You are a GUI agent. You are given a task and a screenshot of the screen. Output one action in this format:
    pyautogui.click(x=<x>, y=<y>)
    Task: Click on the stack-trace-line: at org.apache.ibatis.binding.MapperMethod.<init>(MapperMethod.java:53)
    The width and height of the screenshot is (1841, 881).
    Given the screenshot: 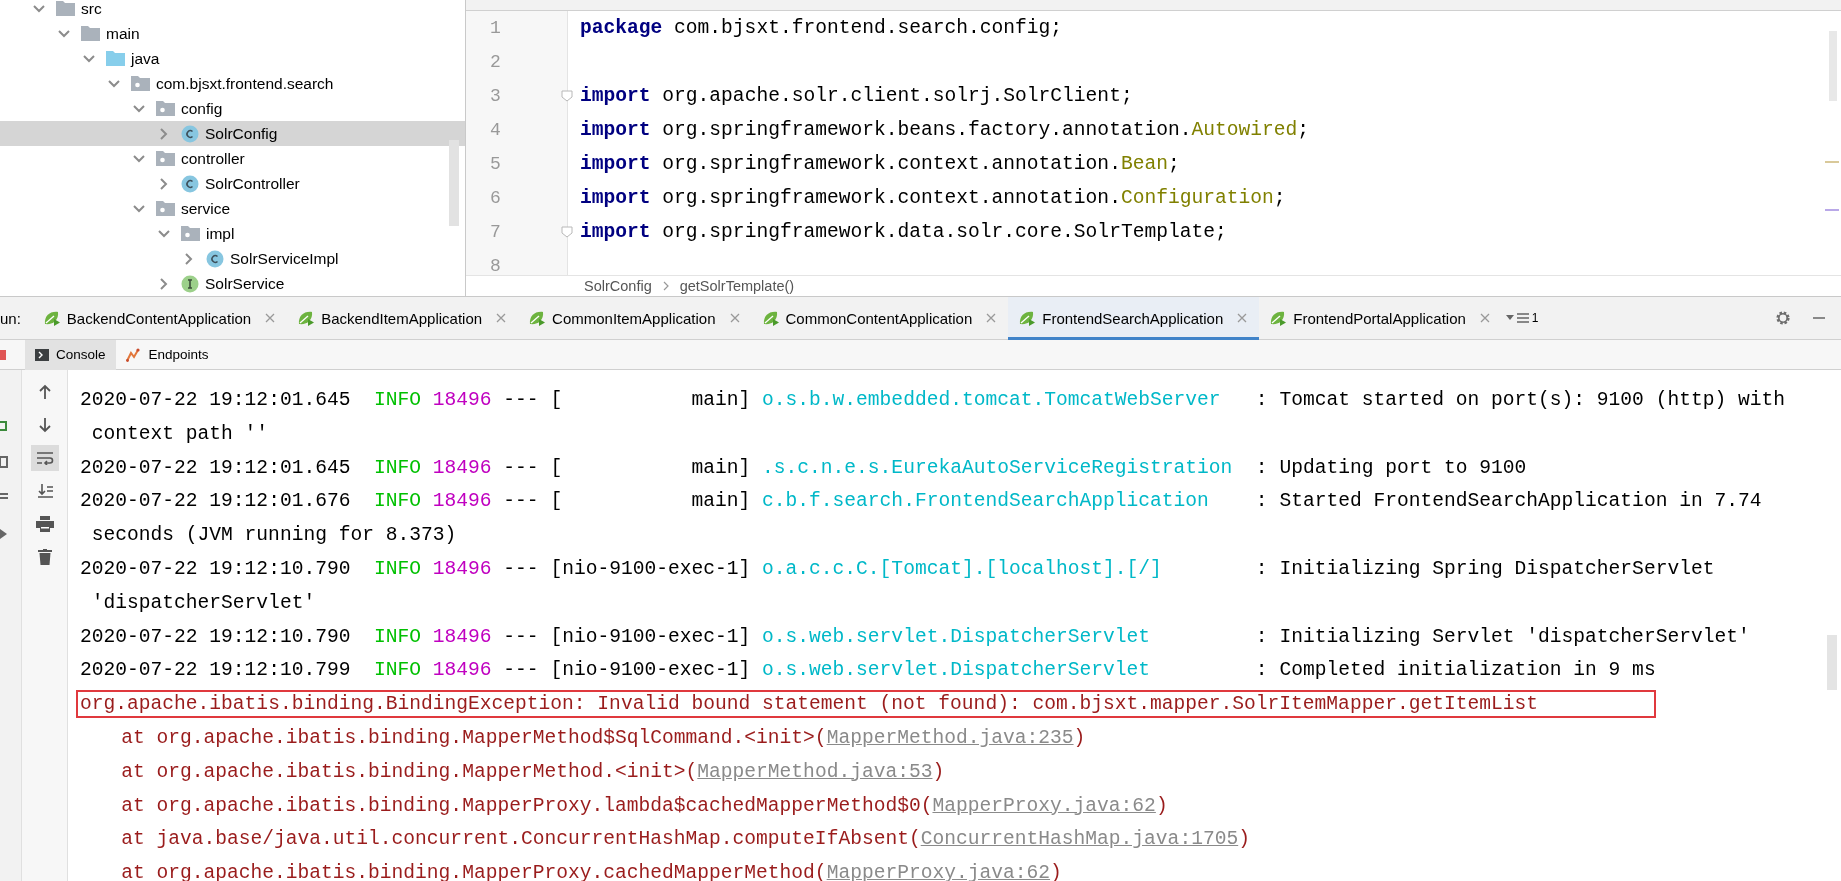 What is the action you would take?
    pyautogui.click(x=532, y=771)
    